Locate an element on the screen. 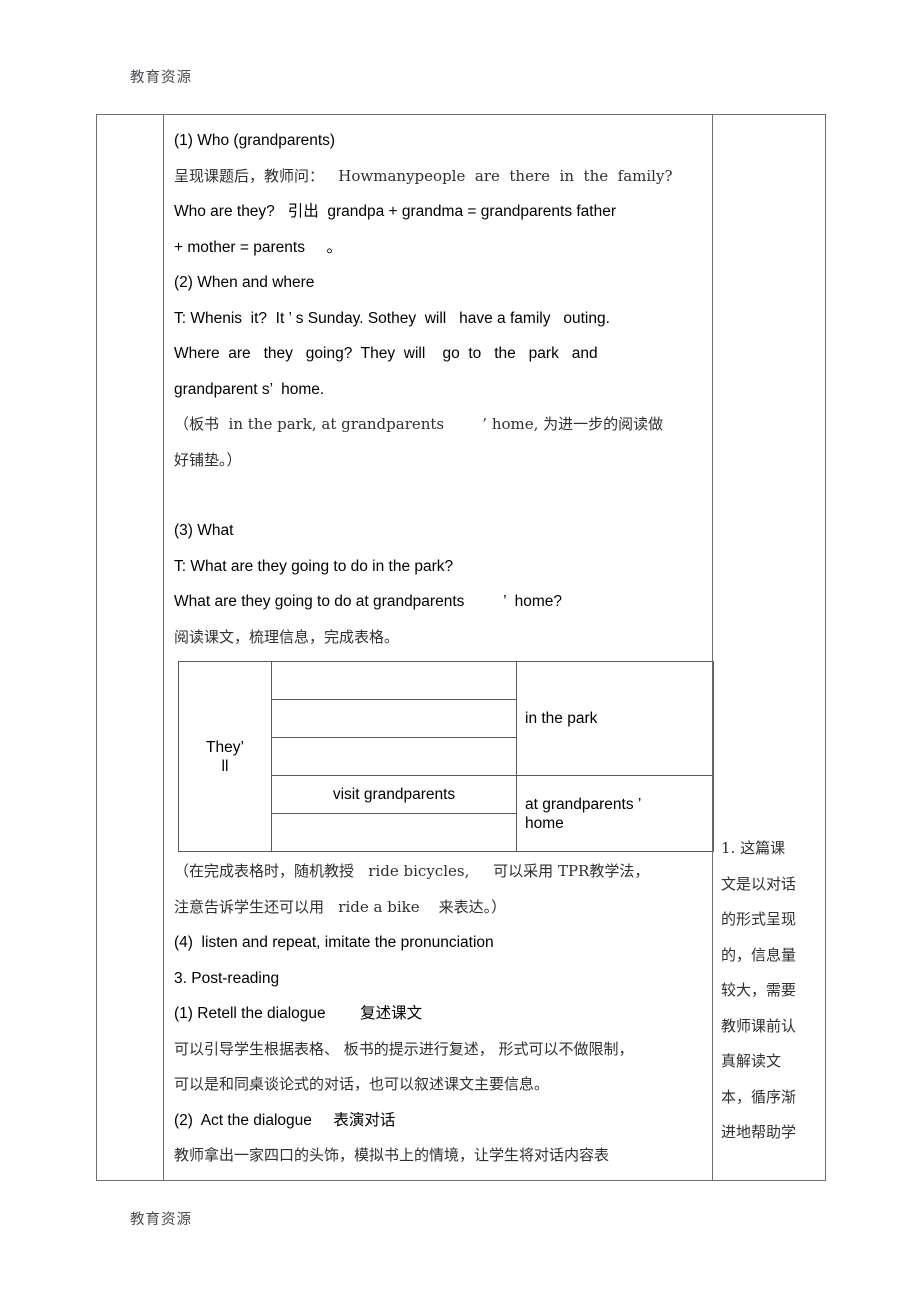 The width and height of the screenshot is (920, 1303). header-watermark: 教育资源 is located at coordinates (161, 78).